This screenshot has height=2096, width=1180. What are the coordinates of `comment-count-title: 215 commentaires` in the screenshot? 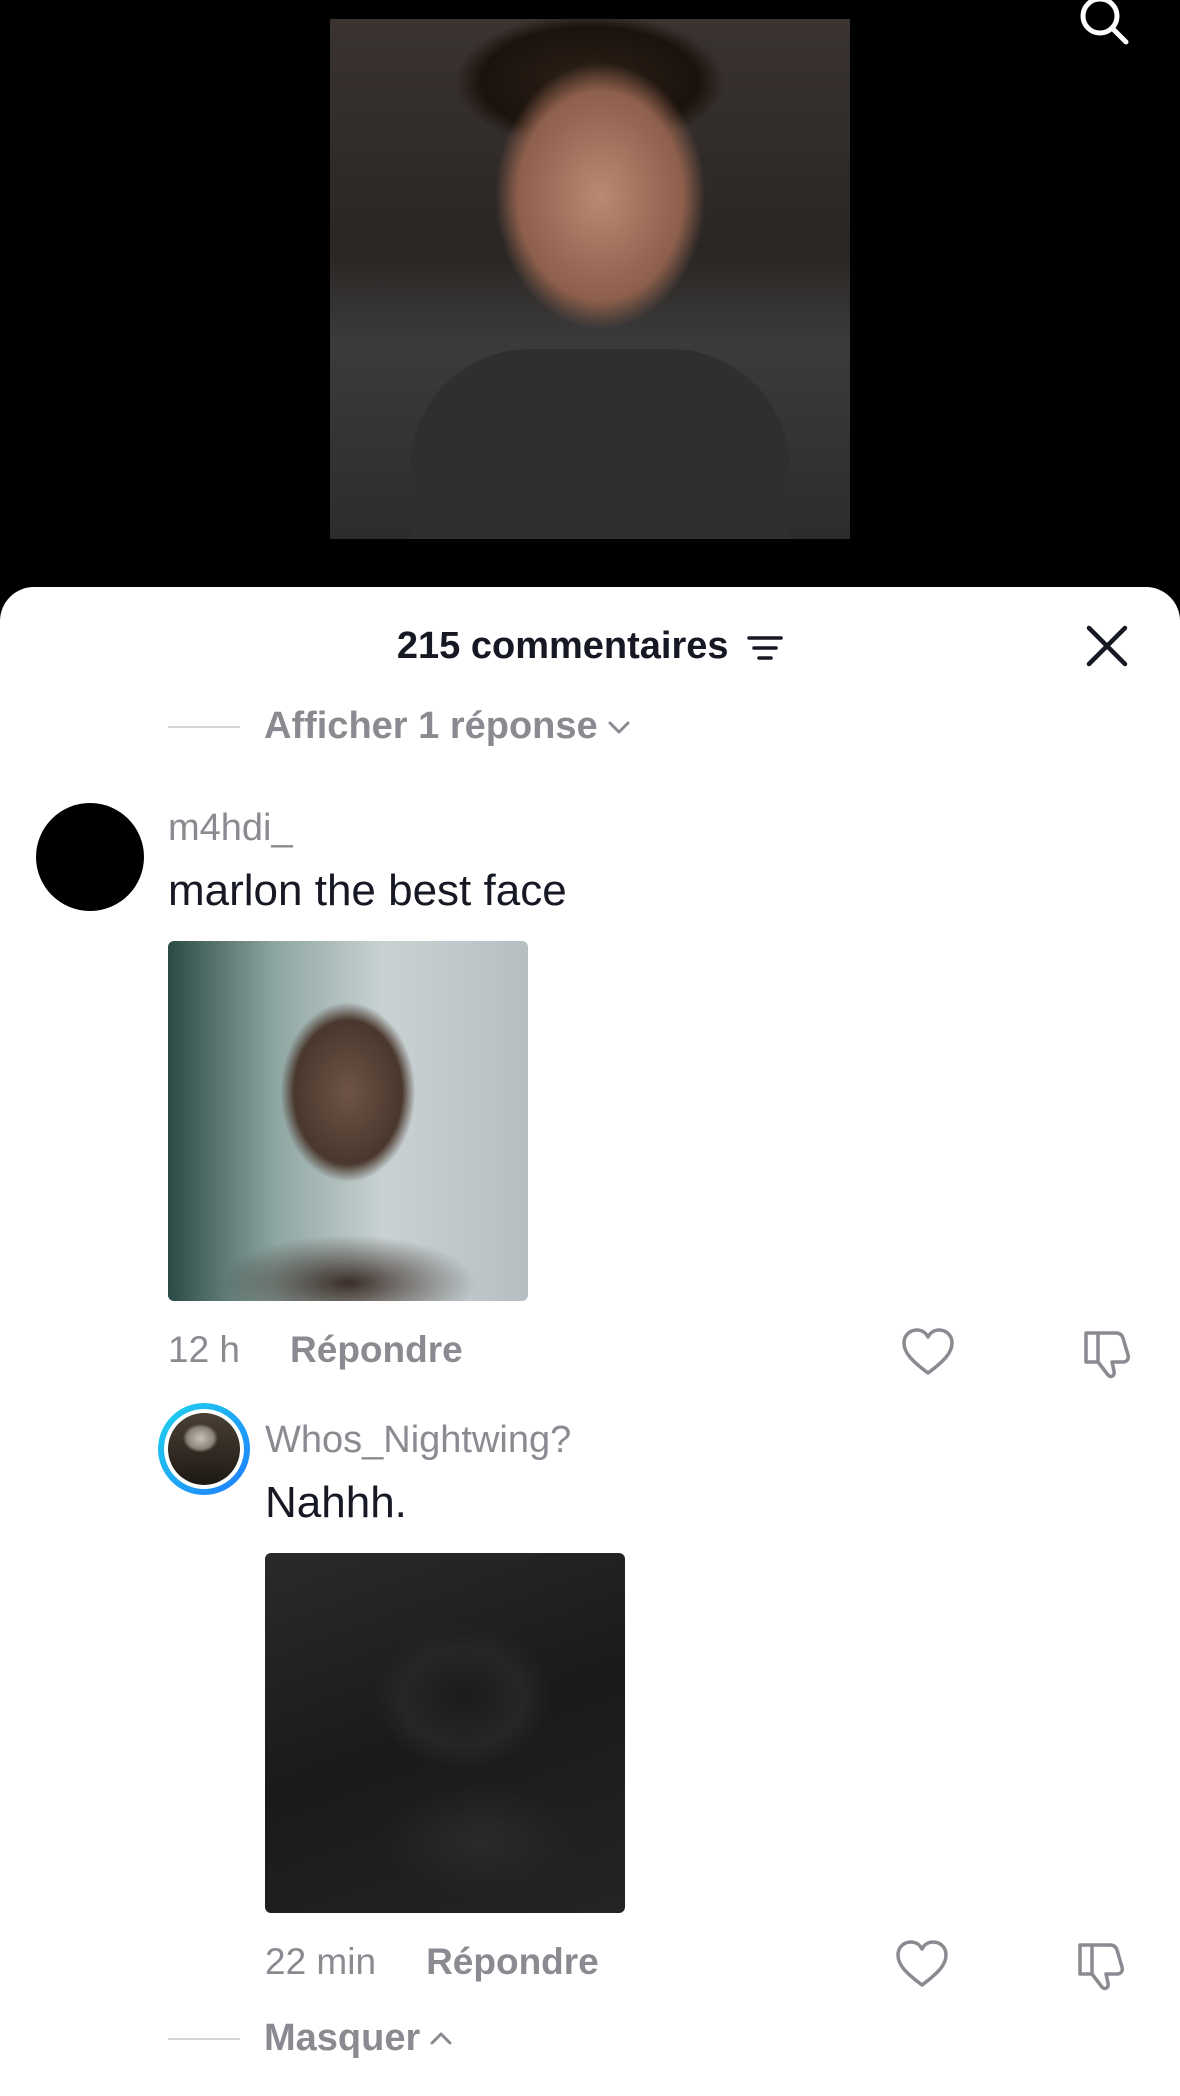 It's located at (590, 646).